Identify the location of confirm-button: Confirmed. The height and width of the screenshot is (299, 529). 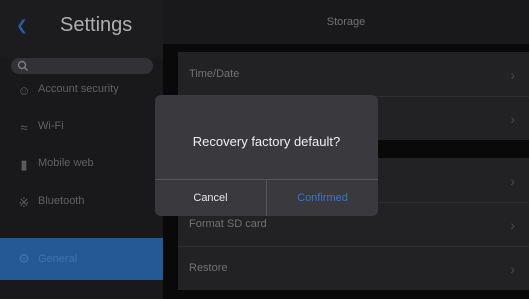
(322, 198).